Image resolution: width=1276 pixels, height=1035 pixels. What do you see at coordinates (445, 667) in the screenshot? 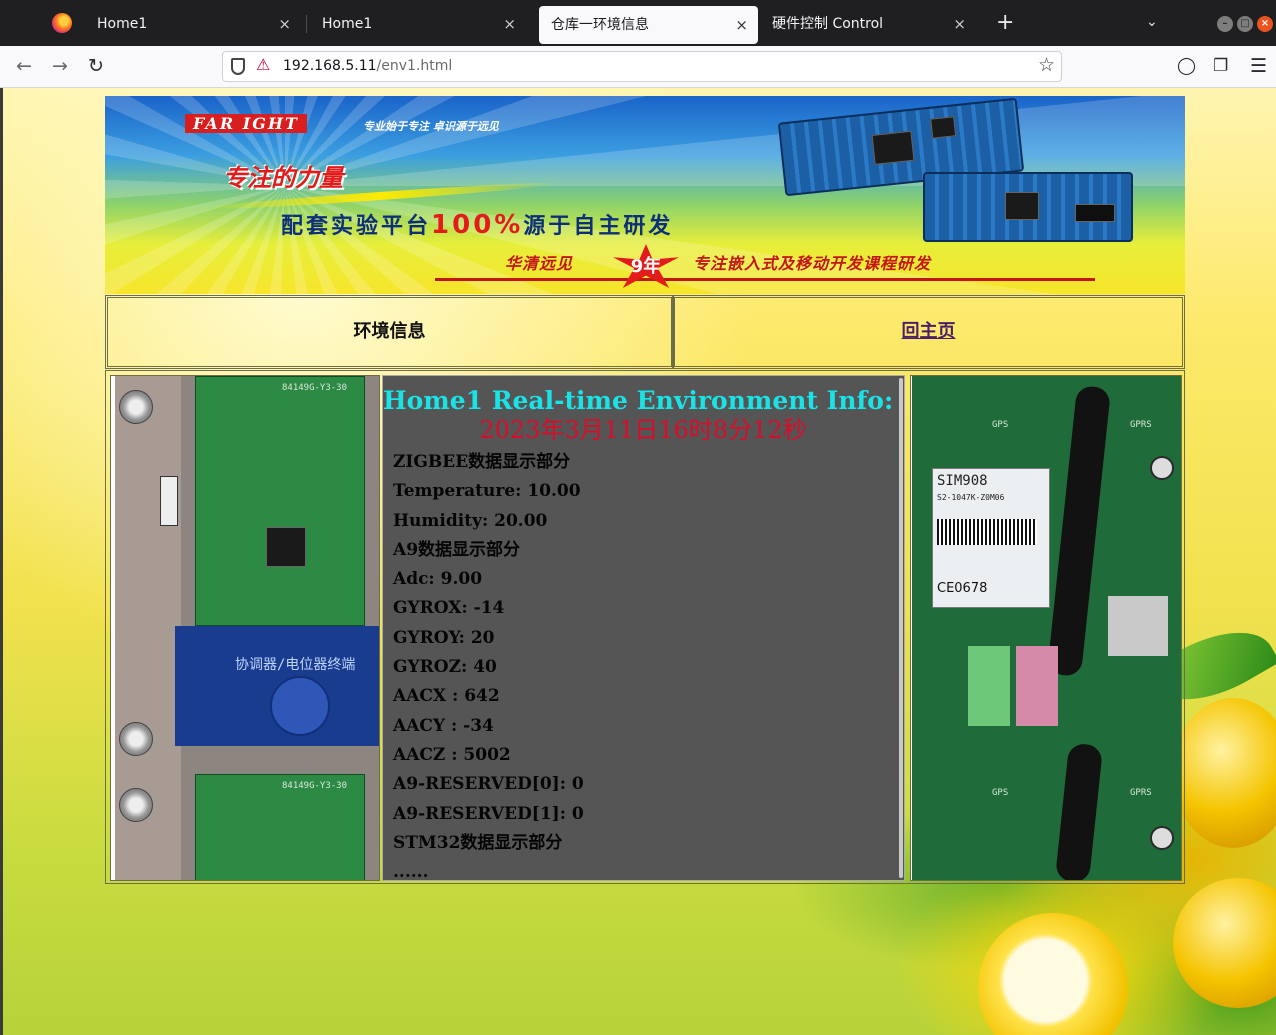
I see `info-line: GYROZ: 40` at bounding box center [445, 667].